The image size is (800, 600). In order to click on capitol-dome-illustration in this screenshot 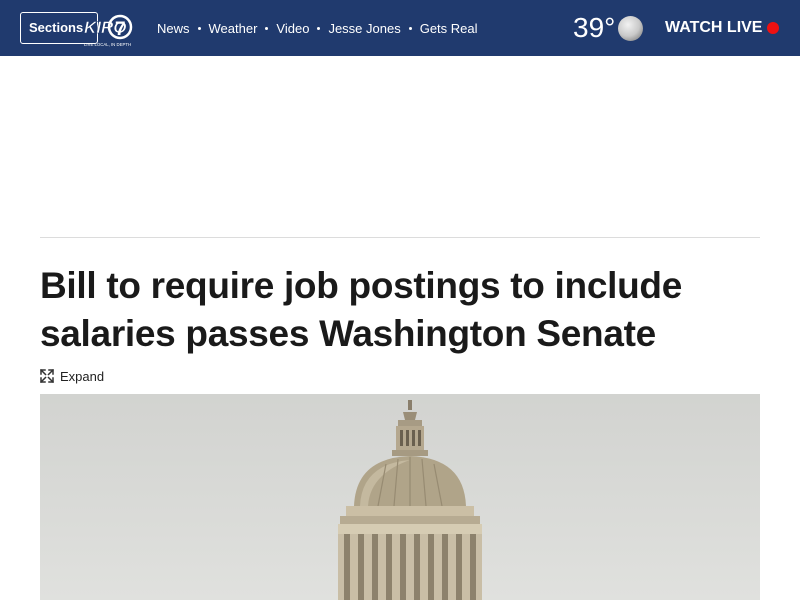, I will do `click(410, 500)`.